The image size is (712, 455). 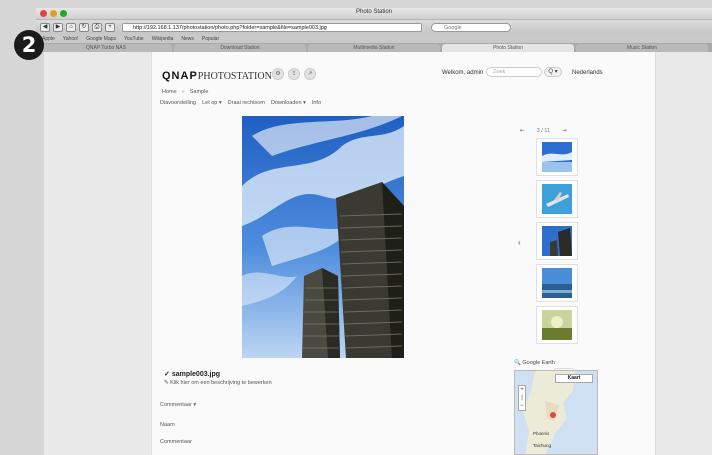 I want to click on location-map: Kaart + | − Phoenix Taichung, so click(x=556, y=412).